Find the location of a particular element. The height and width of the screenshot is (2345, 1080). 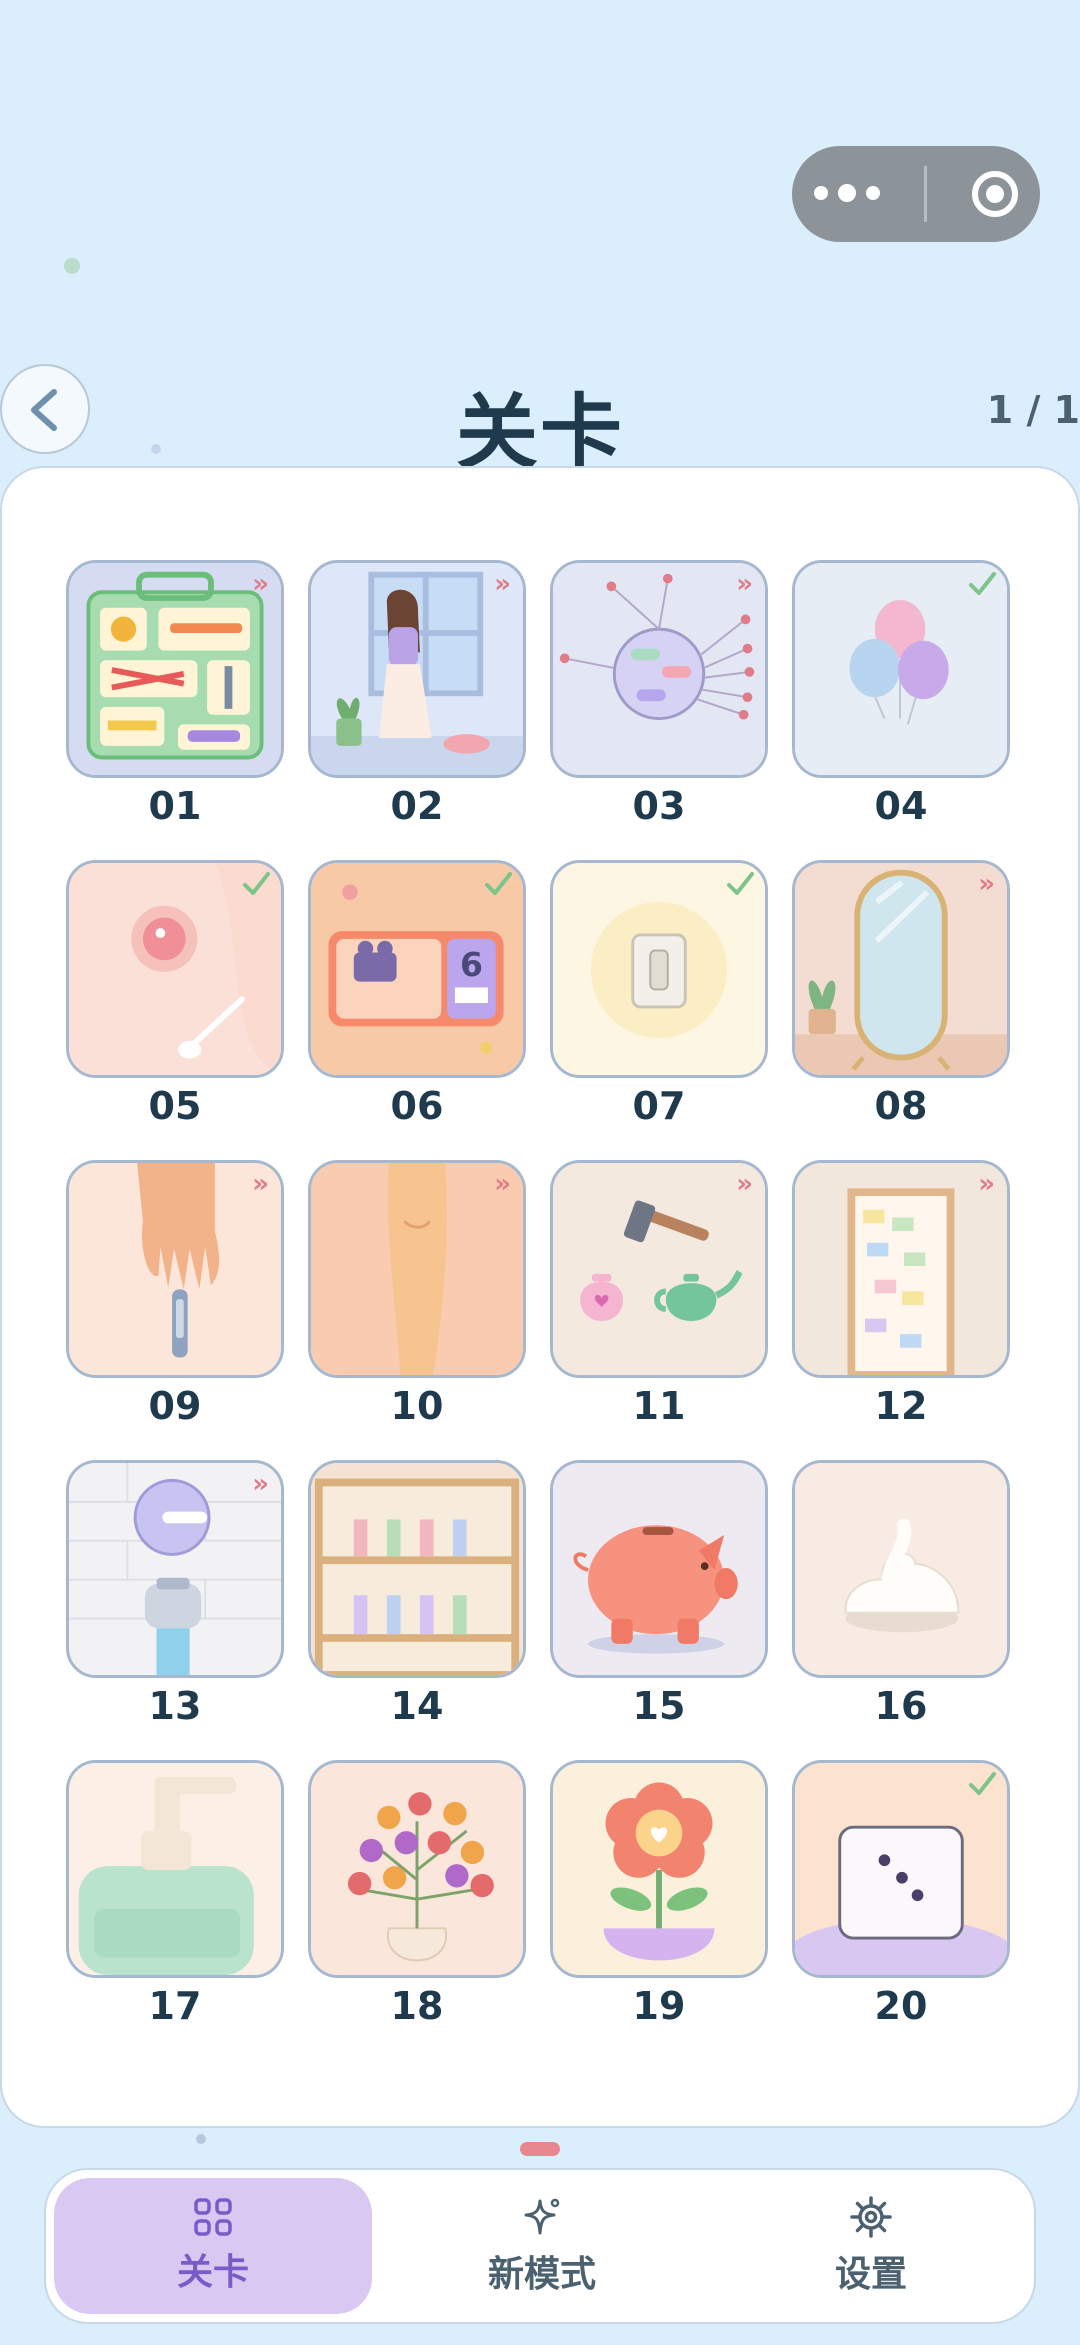

level-card: » 09 is located at coordinates (175, 1310).